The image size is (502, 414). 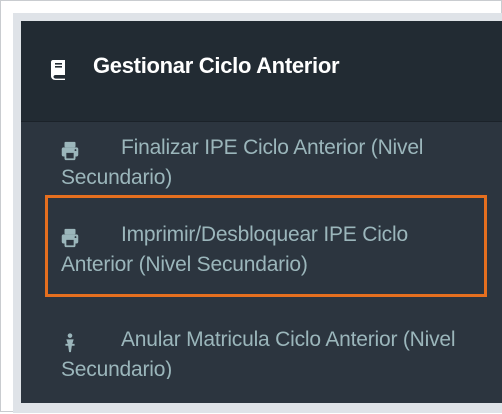 What do you see at coordinates (216, 65) in the screenshot?
I see `section-title: Gestionar Ciclo Anterior` at bounding box center [216, 65].